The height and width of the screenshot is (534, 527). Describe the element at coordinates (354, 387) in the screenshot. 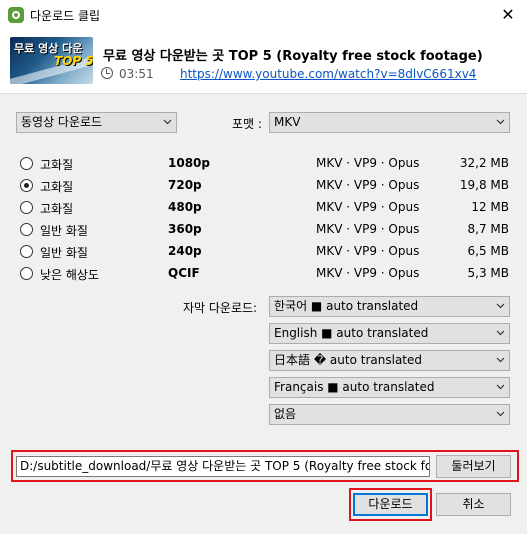

I see `subtitle-select-value: Français ■ auto translated` at that location.